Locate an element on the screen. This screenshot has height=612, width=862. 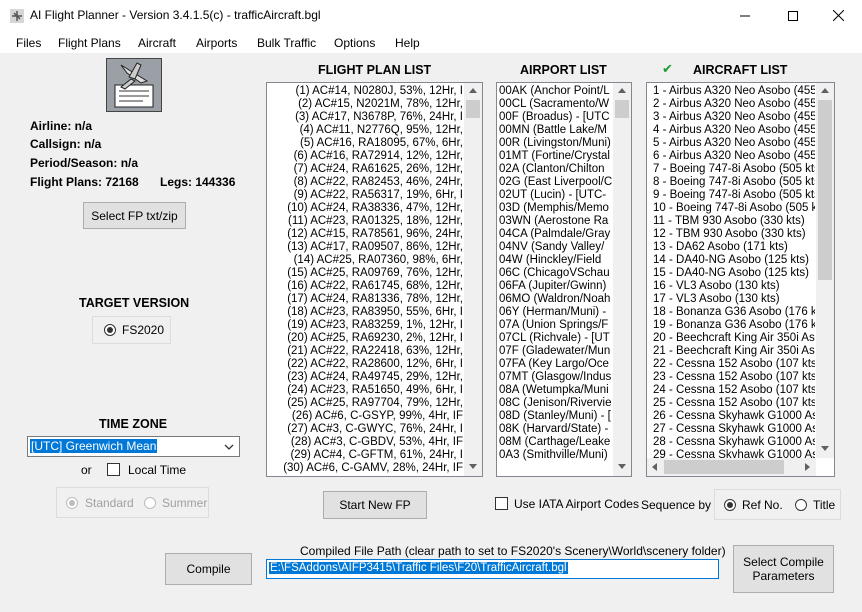
select-compile-parameters-button: Select Compile Parameters is located at coordinates (783, 569).